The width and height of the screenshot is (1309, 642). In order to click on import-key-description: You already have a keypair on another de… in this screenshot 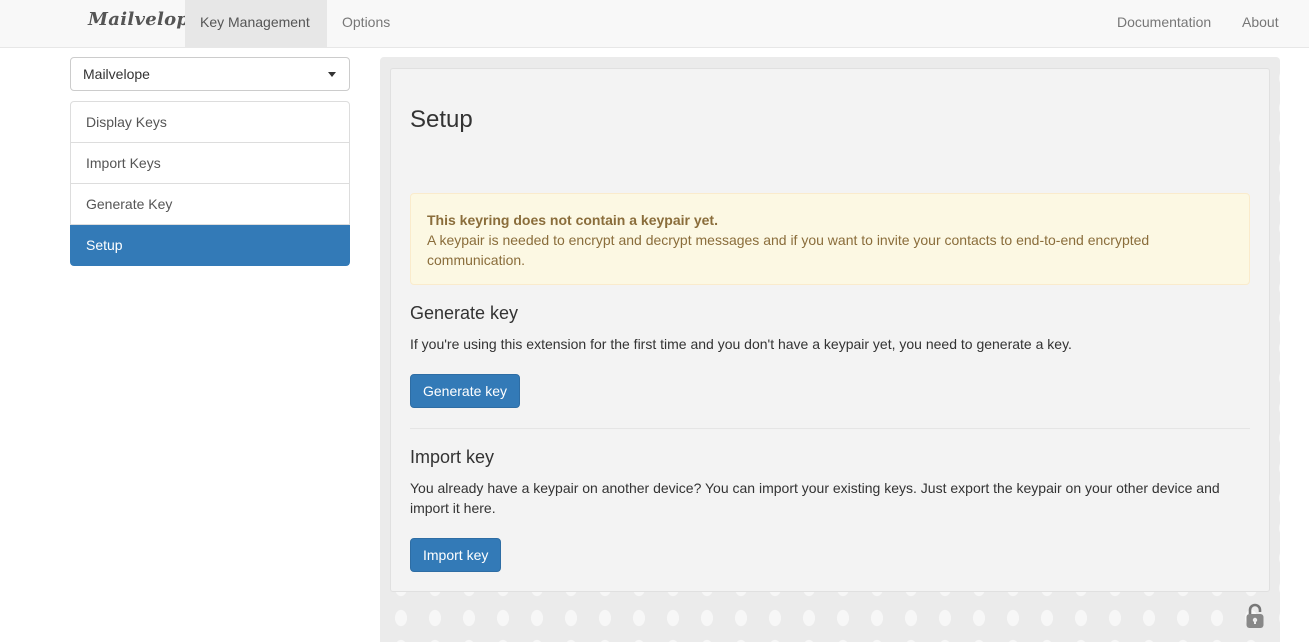, I will do `click(815, 498)`.